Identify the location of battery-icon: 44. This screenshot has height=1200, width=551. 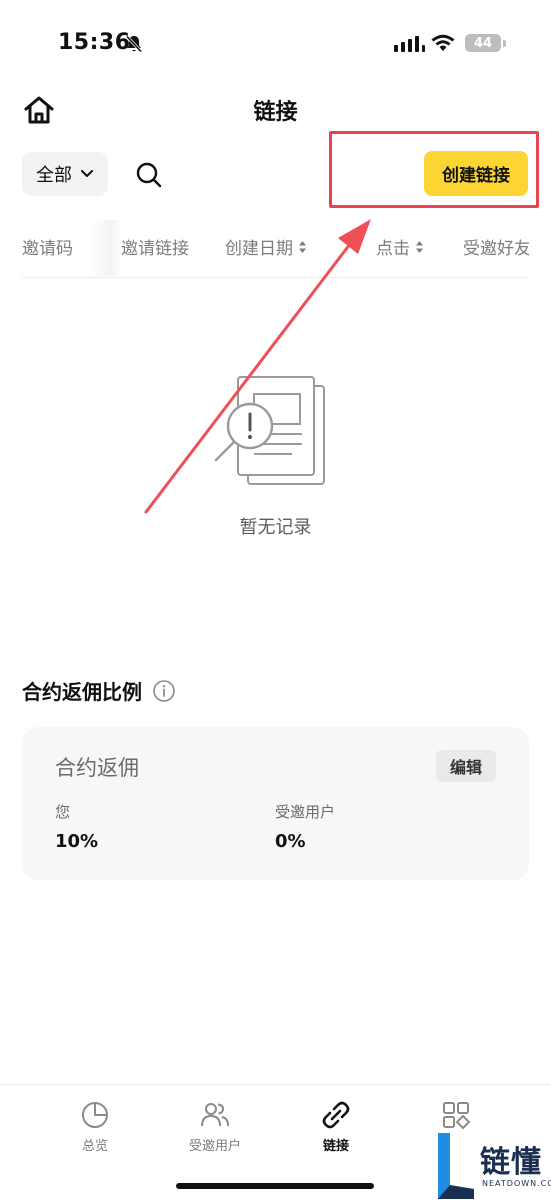
(483, 43).